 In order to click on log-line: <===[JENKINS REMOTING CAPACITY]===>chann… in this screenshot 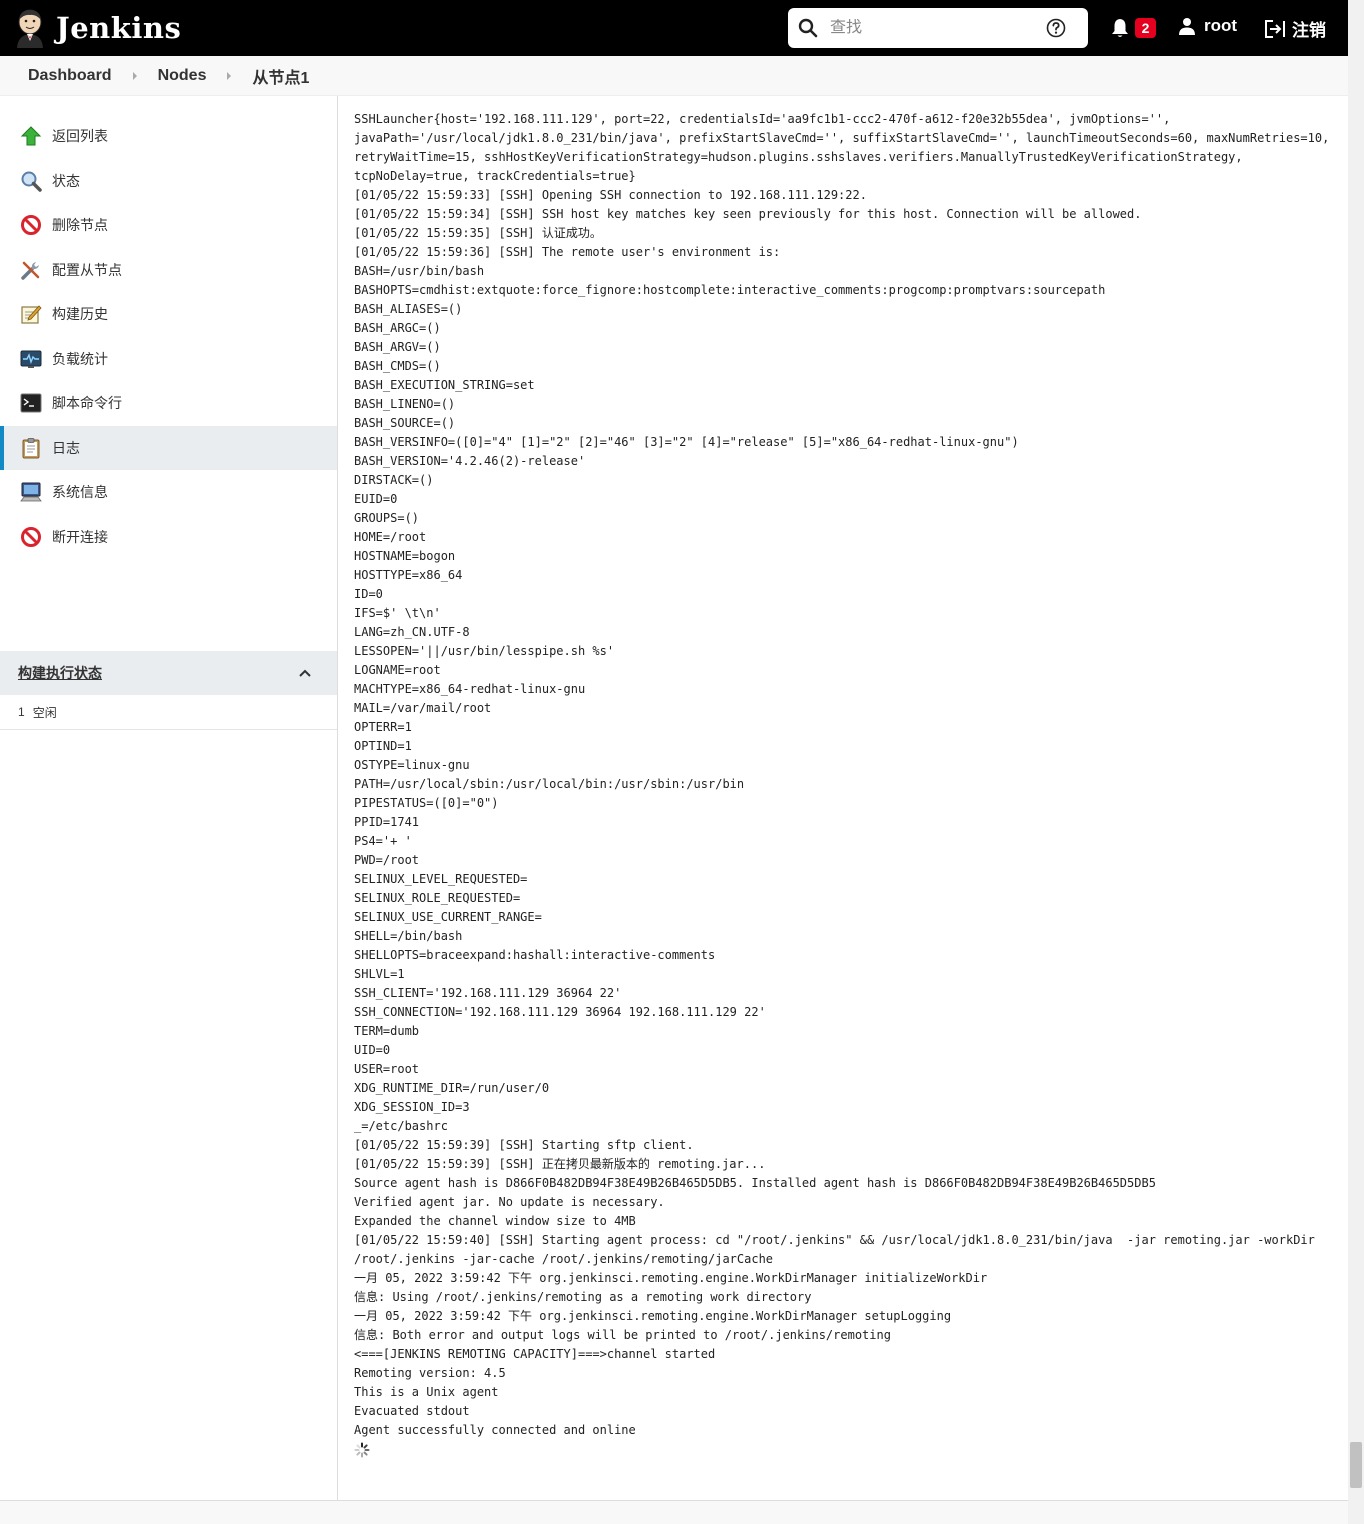, I will do `click(535, 1354)`.